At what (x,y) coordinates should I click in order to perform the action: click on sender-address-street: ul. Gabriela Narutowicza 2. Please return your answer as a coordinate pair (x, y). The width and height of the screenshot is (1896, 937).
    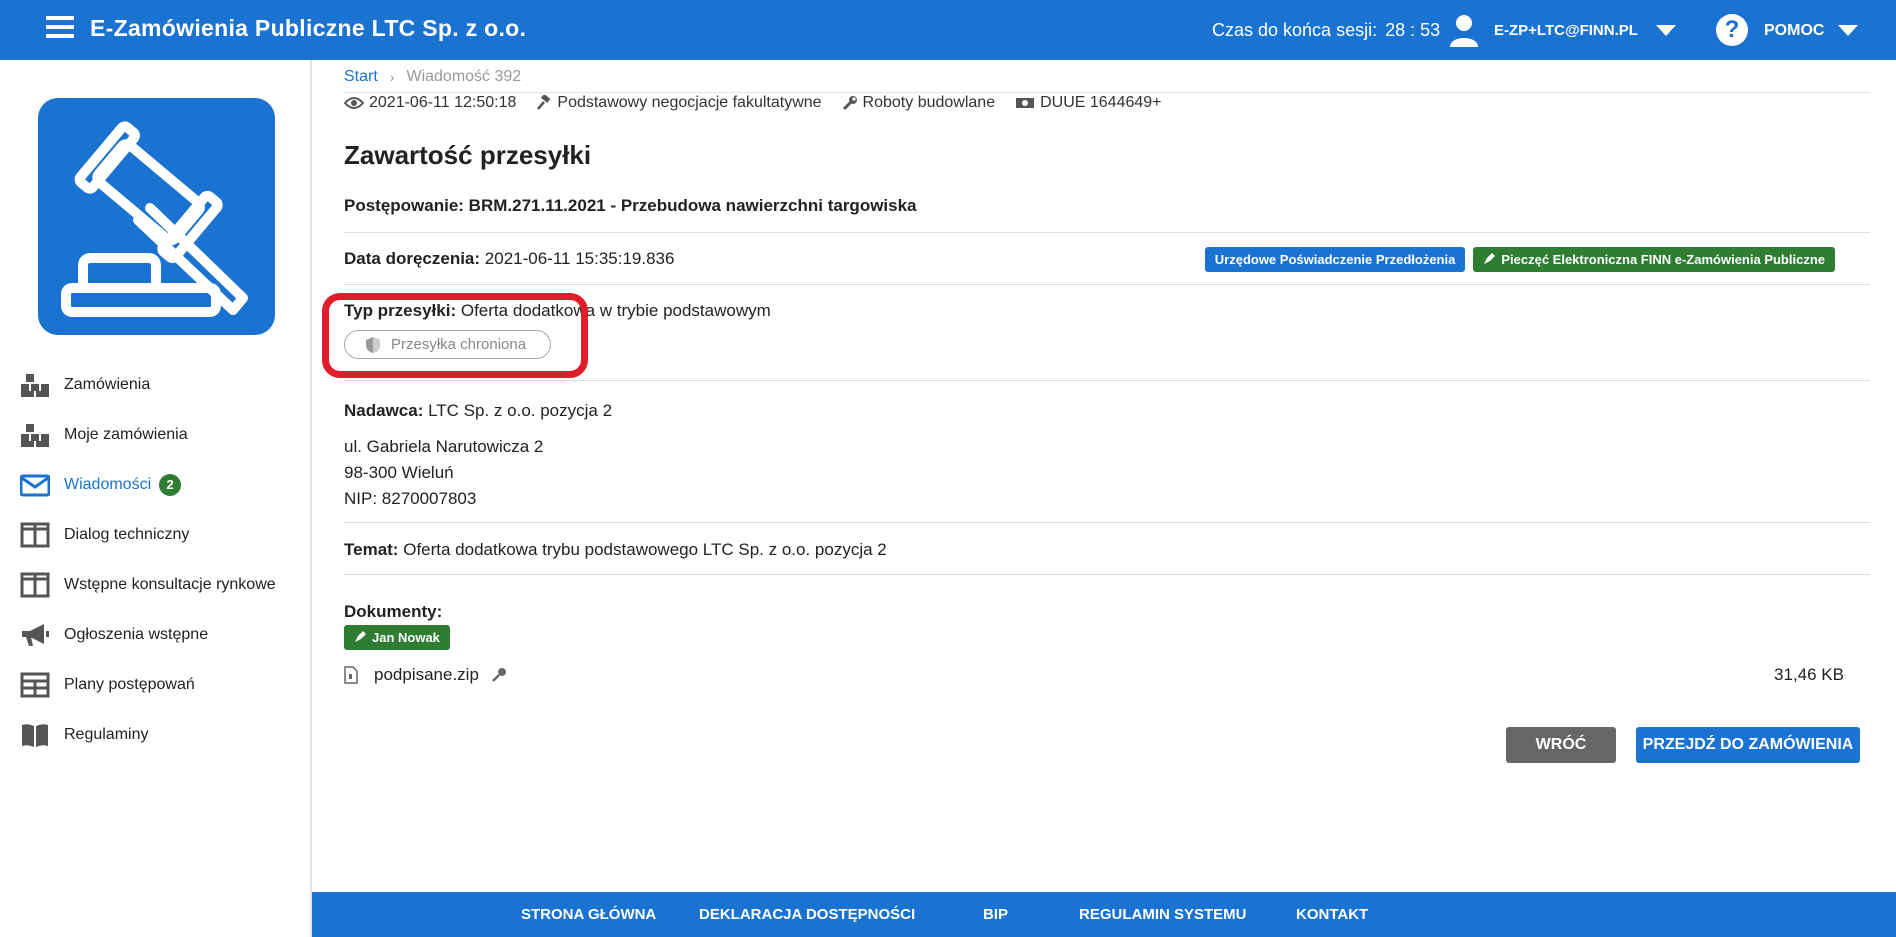
    Looking at the image, I should click on (444, 446).